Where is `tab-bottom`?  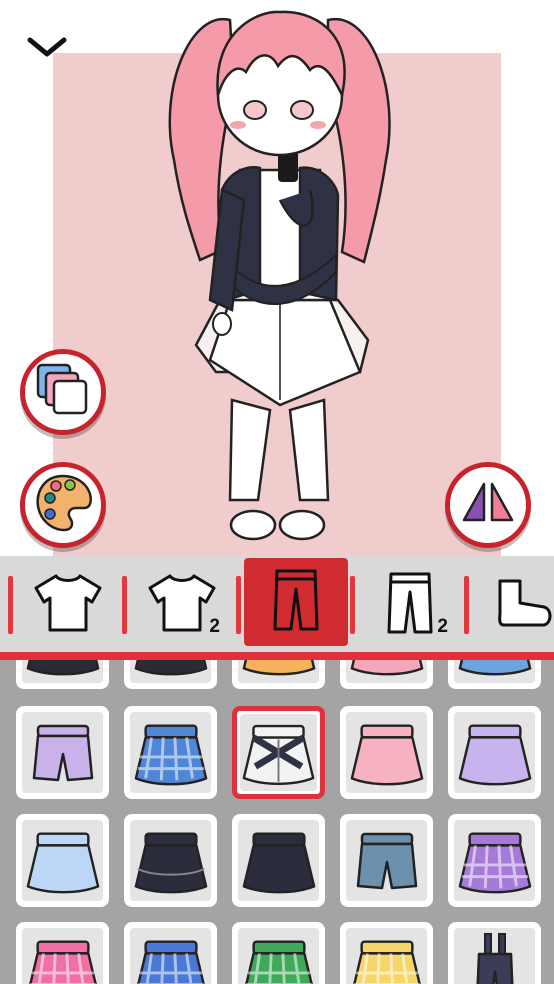 tab-bottom is located at coordinates (296, 602).